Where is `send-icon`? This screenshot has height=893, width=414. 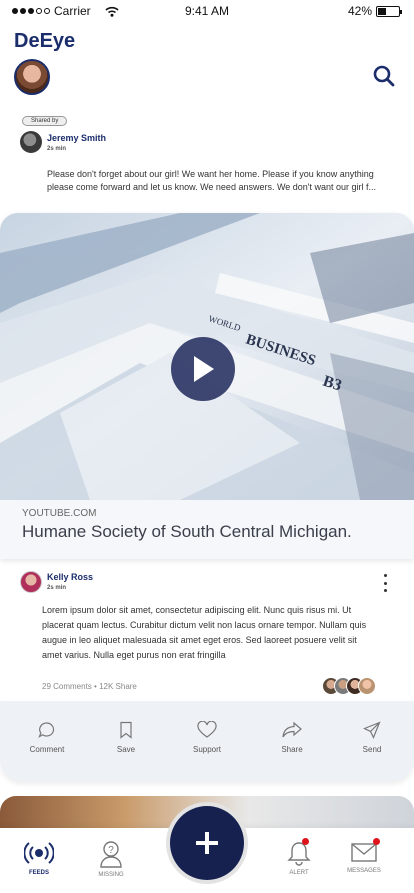
send-icon is located at coordinates (372, 730).